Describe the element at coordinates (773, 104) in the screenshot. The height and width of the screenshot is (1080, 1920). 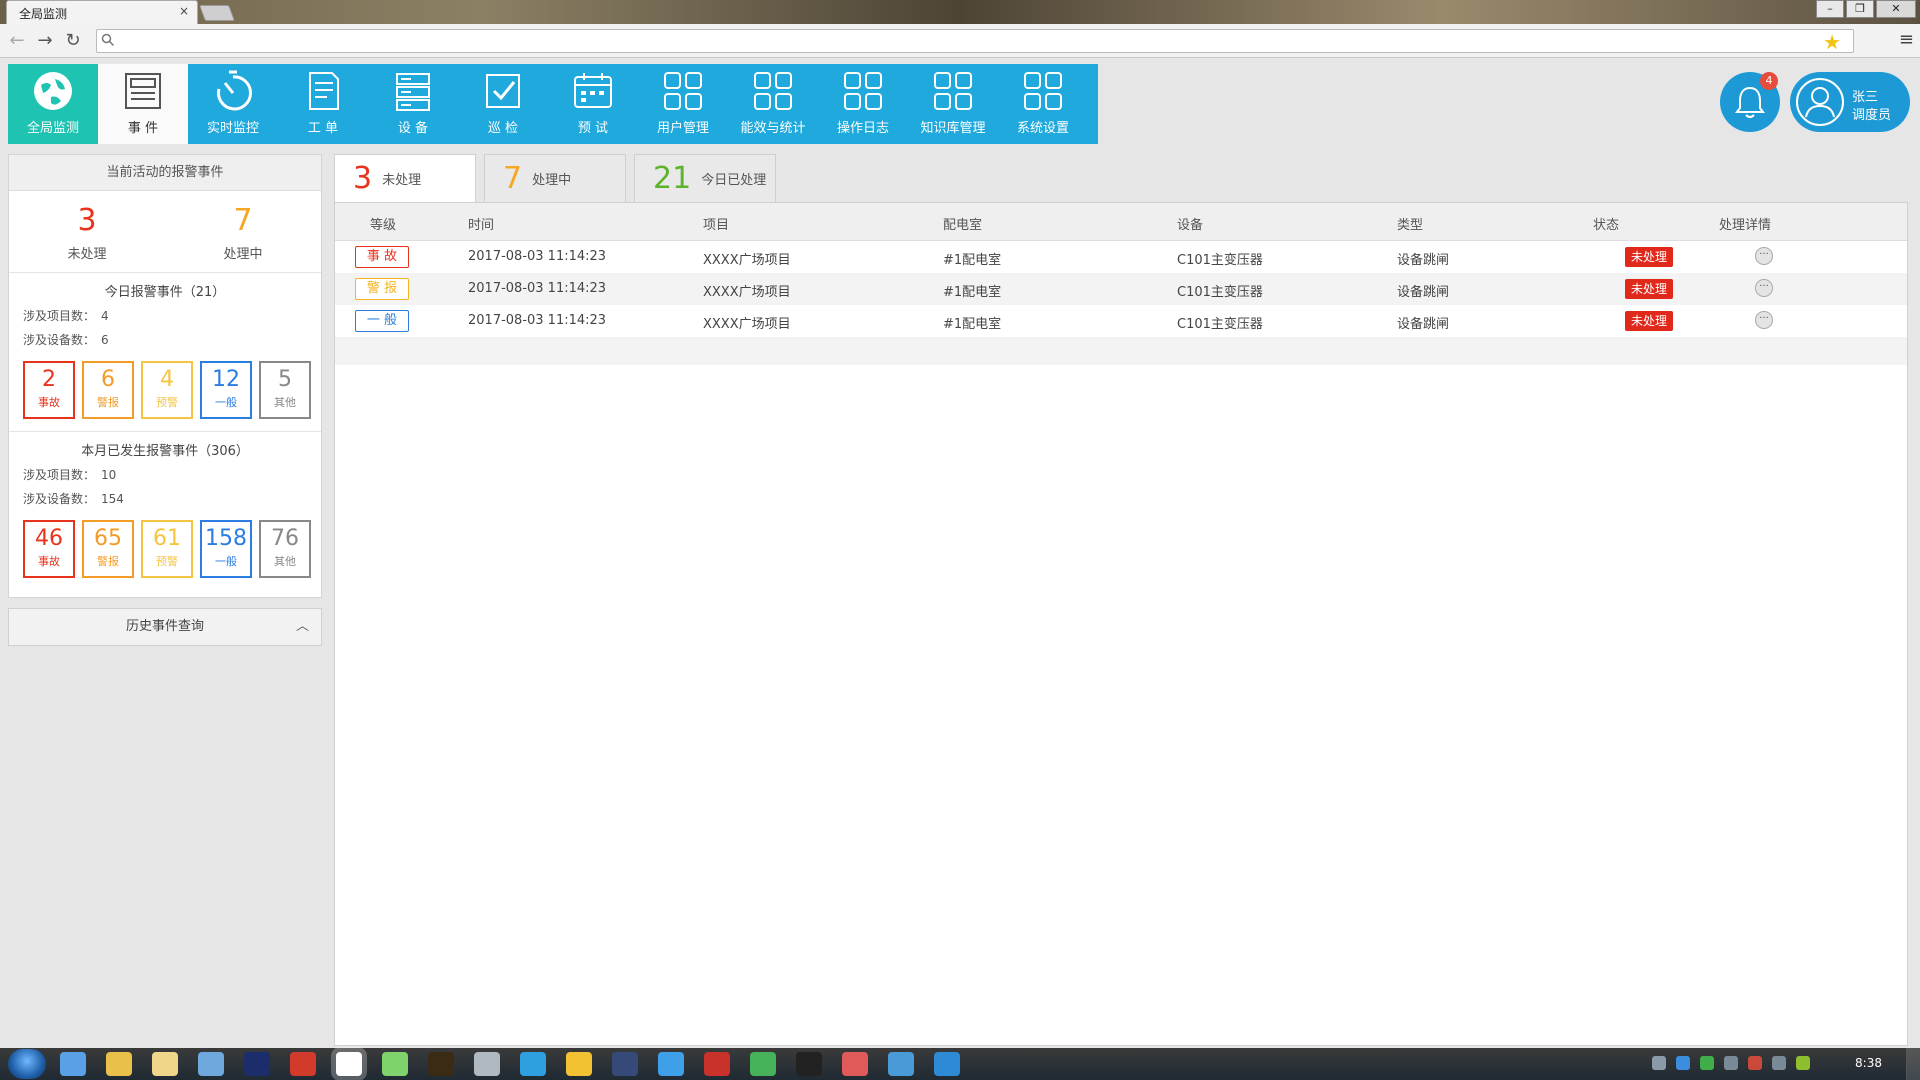
I see `nav-item-8: 能效与统计` at that location.